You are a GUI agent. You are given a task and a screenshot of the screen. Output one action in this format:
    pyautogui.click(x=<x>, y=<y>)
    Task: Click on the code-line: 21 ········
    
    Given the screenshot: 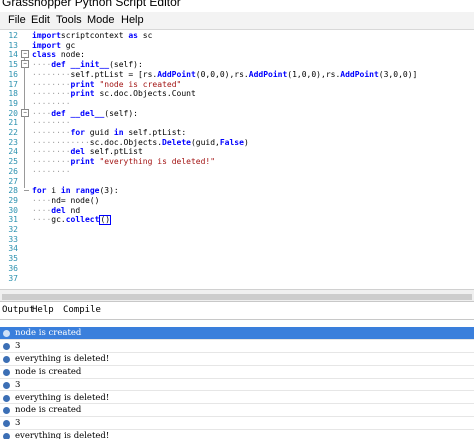 What is the action you would take?
    pyautogui.click(x=237, y=123)
    